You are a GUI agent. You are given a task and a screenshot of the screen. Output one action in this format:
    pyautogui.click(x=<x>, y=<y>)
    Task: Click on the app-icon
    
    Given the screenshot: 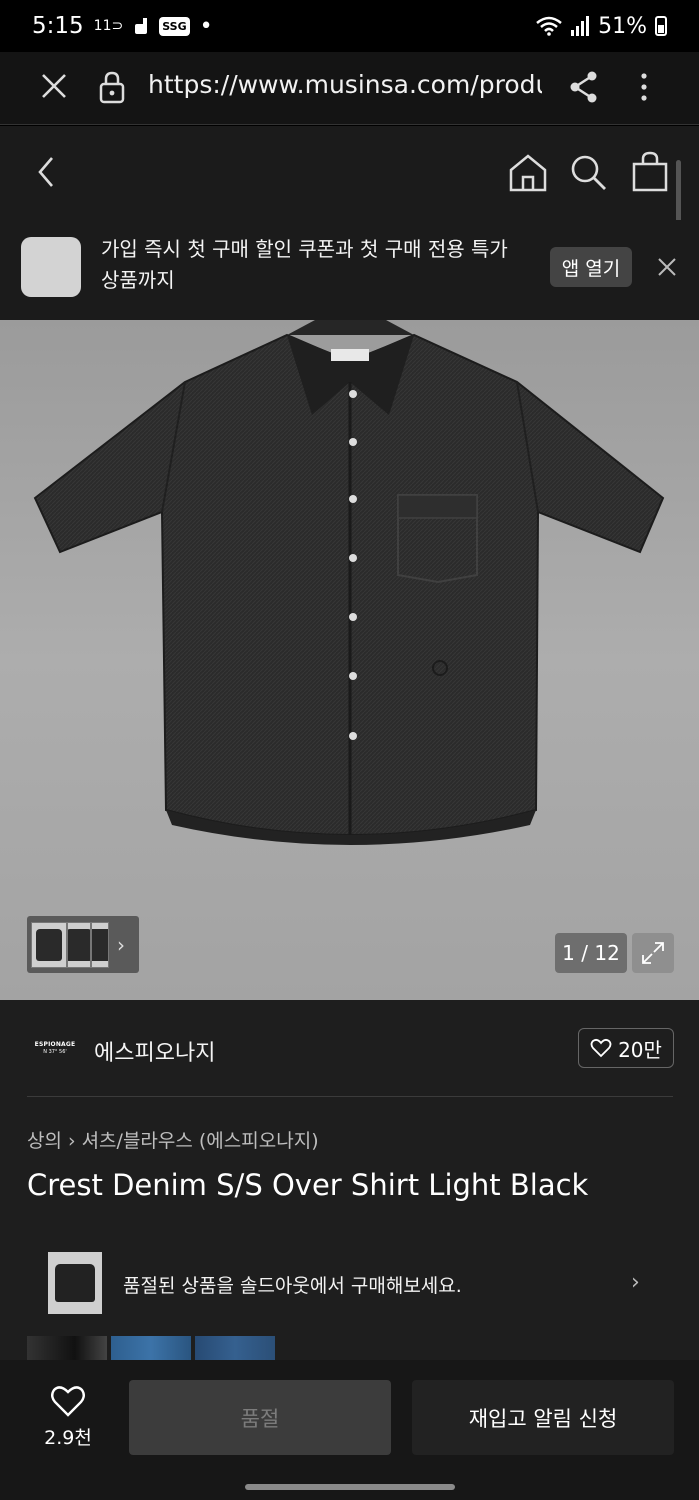 What is the action you would take?
    pyautogui.click(x=51, y=267)
    